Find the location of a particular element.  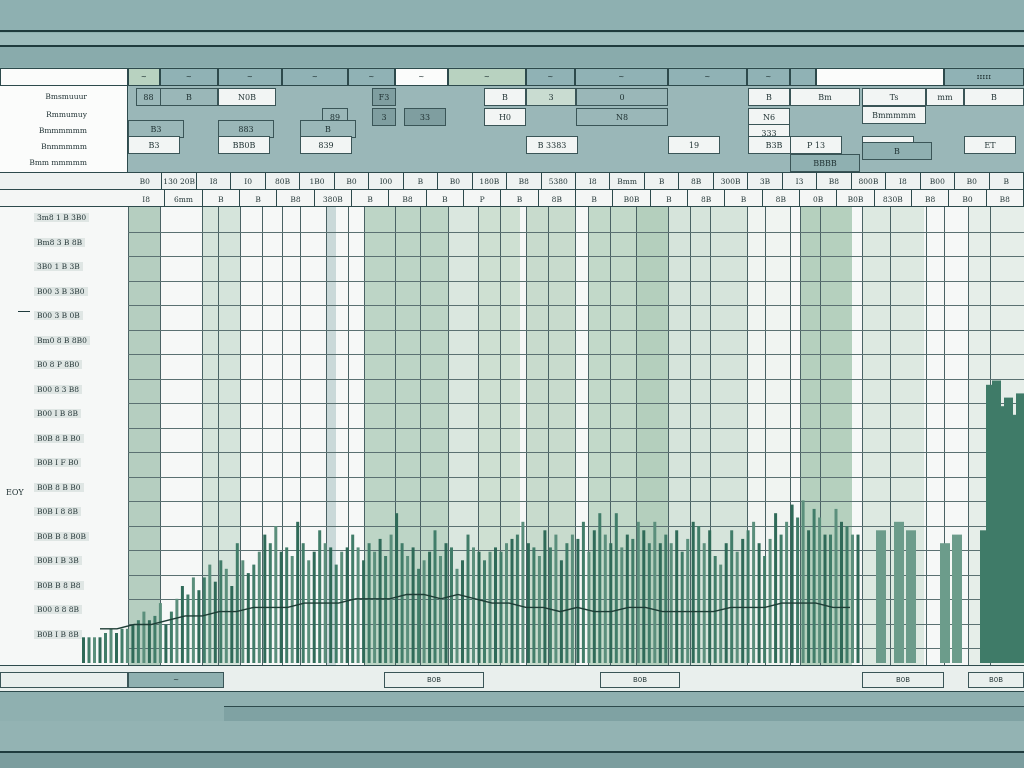

info-cell: BB0B is located at coordinates (244, 145).